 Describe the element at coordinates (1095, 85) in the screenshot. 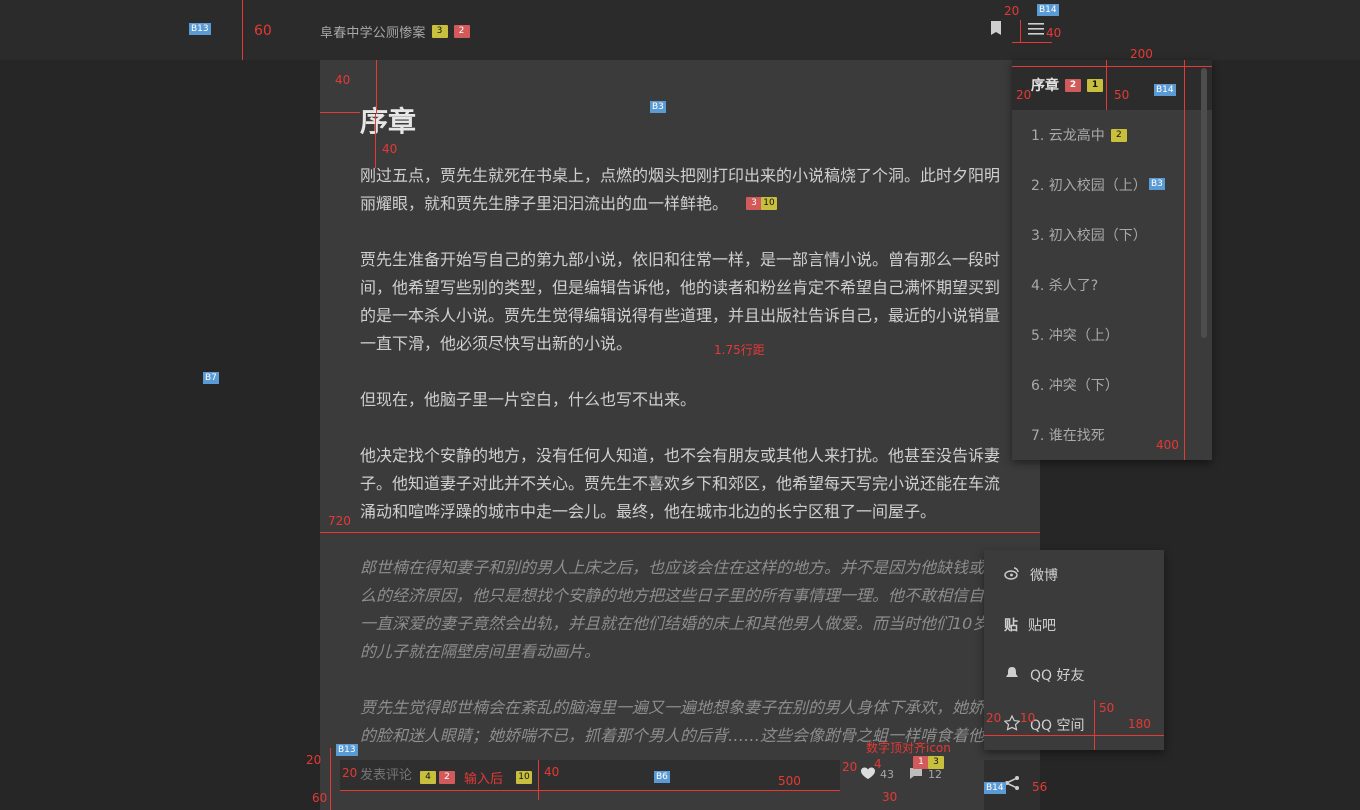

I see `toc-tag-1: 1` at that location.